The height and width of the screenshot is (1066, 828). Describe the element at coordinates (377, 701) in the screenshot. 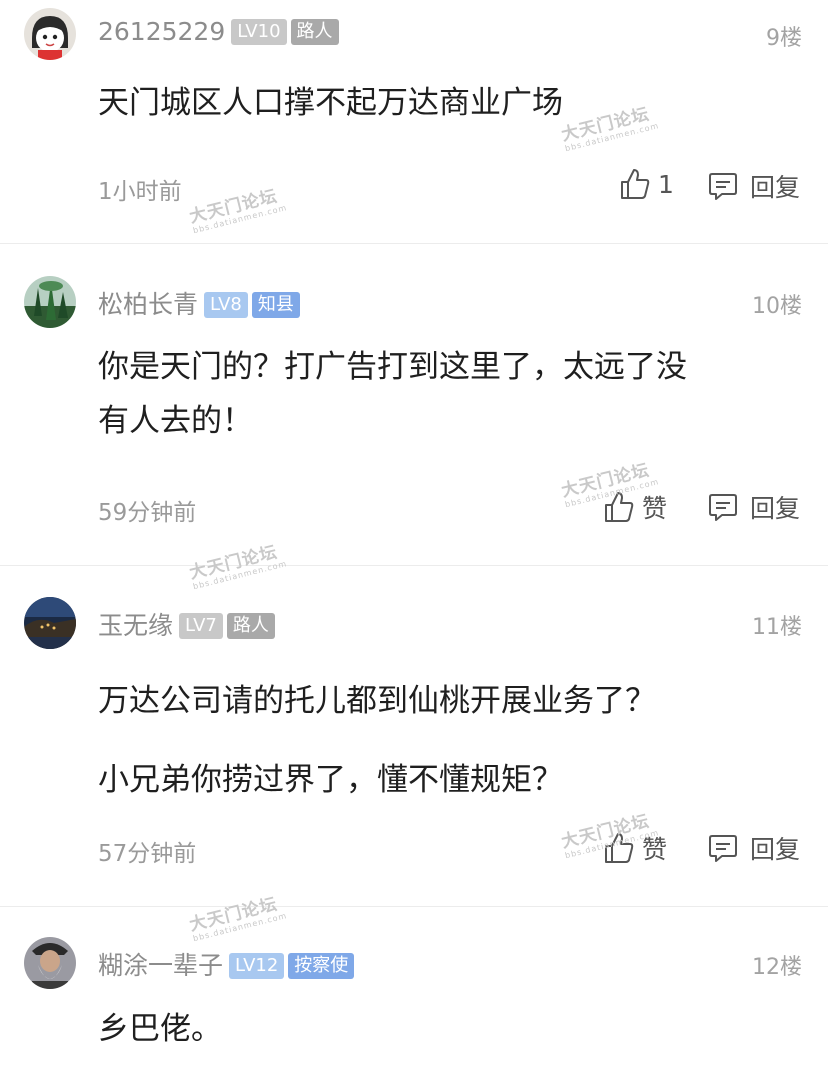

I see `content-line: 万达公司请的托儿都到仙桃开展业务了？` at that location.